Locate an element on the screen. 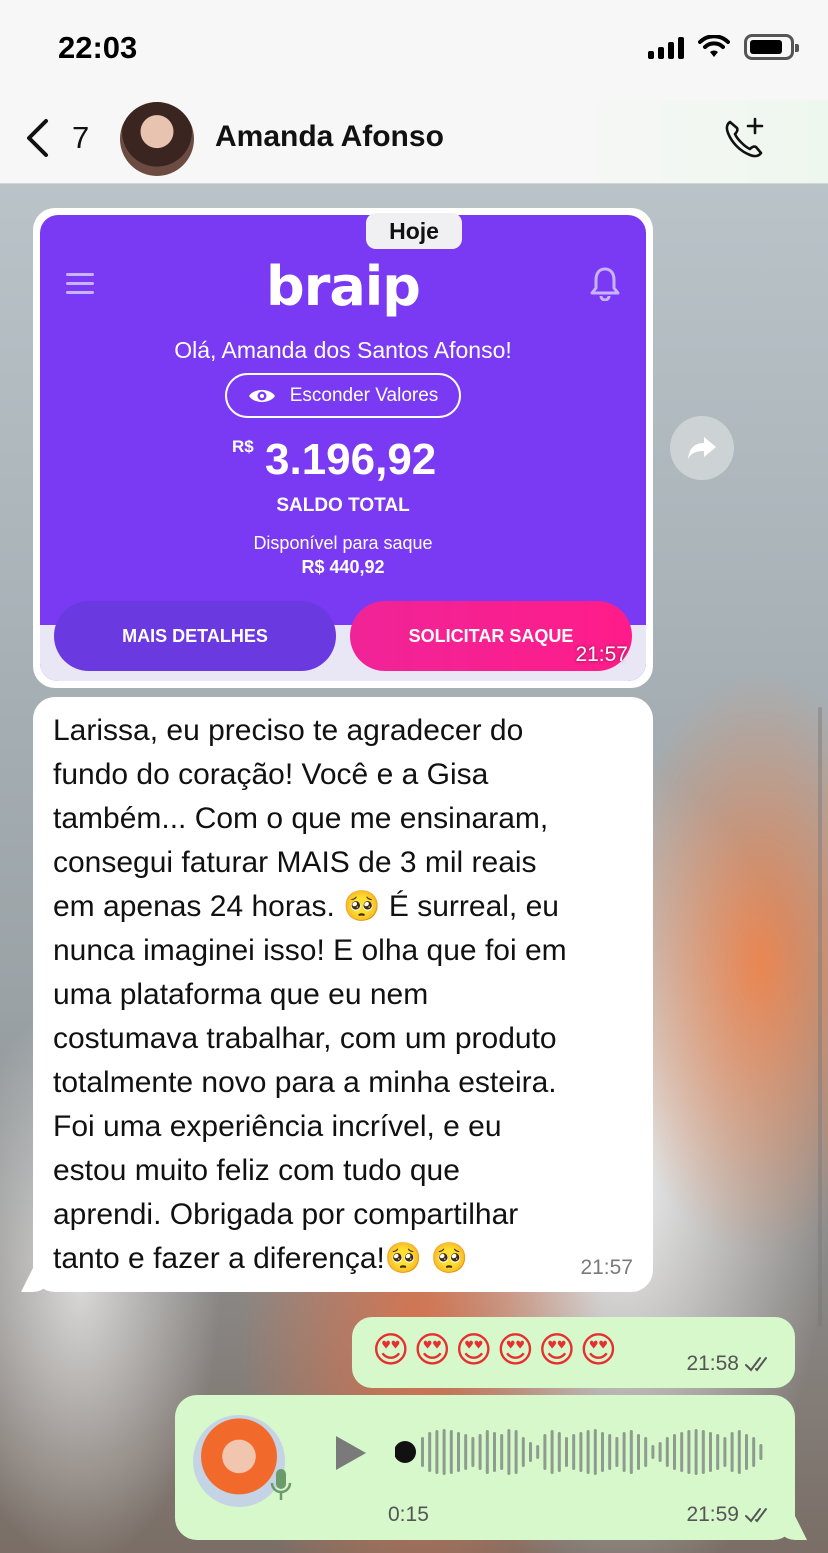 The height and width of the screenshot is (1553, 828). voice-duration: 0:15 is located at coordinates (408, 1514).